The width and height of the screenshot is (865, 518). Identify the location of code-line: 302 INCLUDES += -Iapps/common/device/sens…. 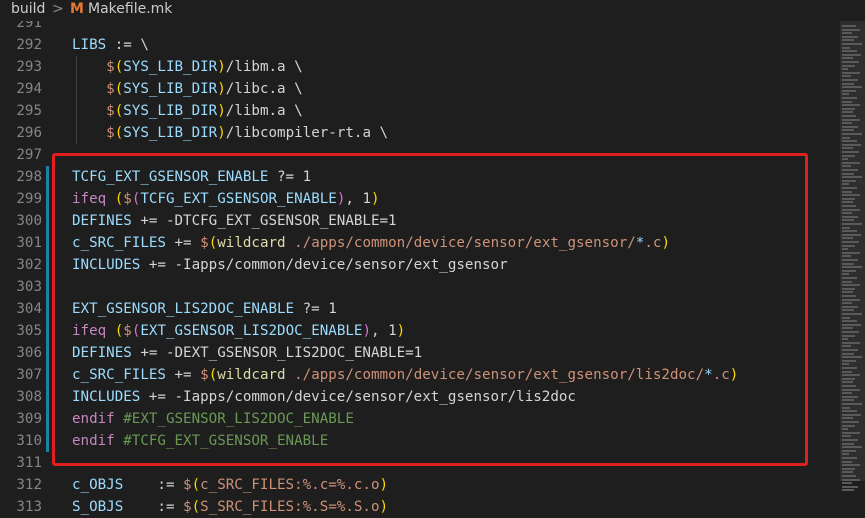
(420, 265).